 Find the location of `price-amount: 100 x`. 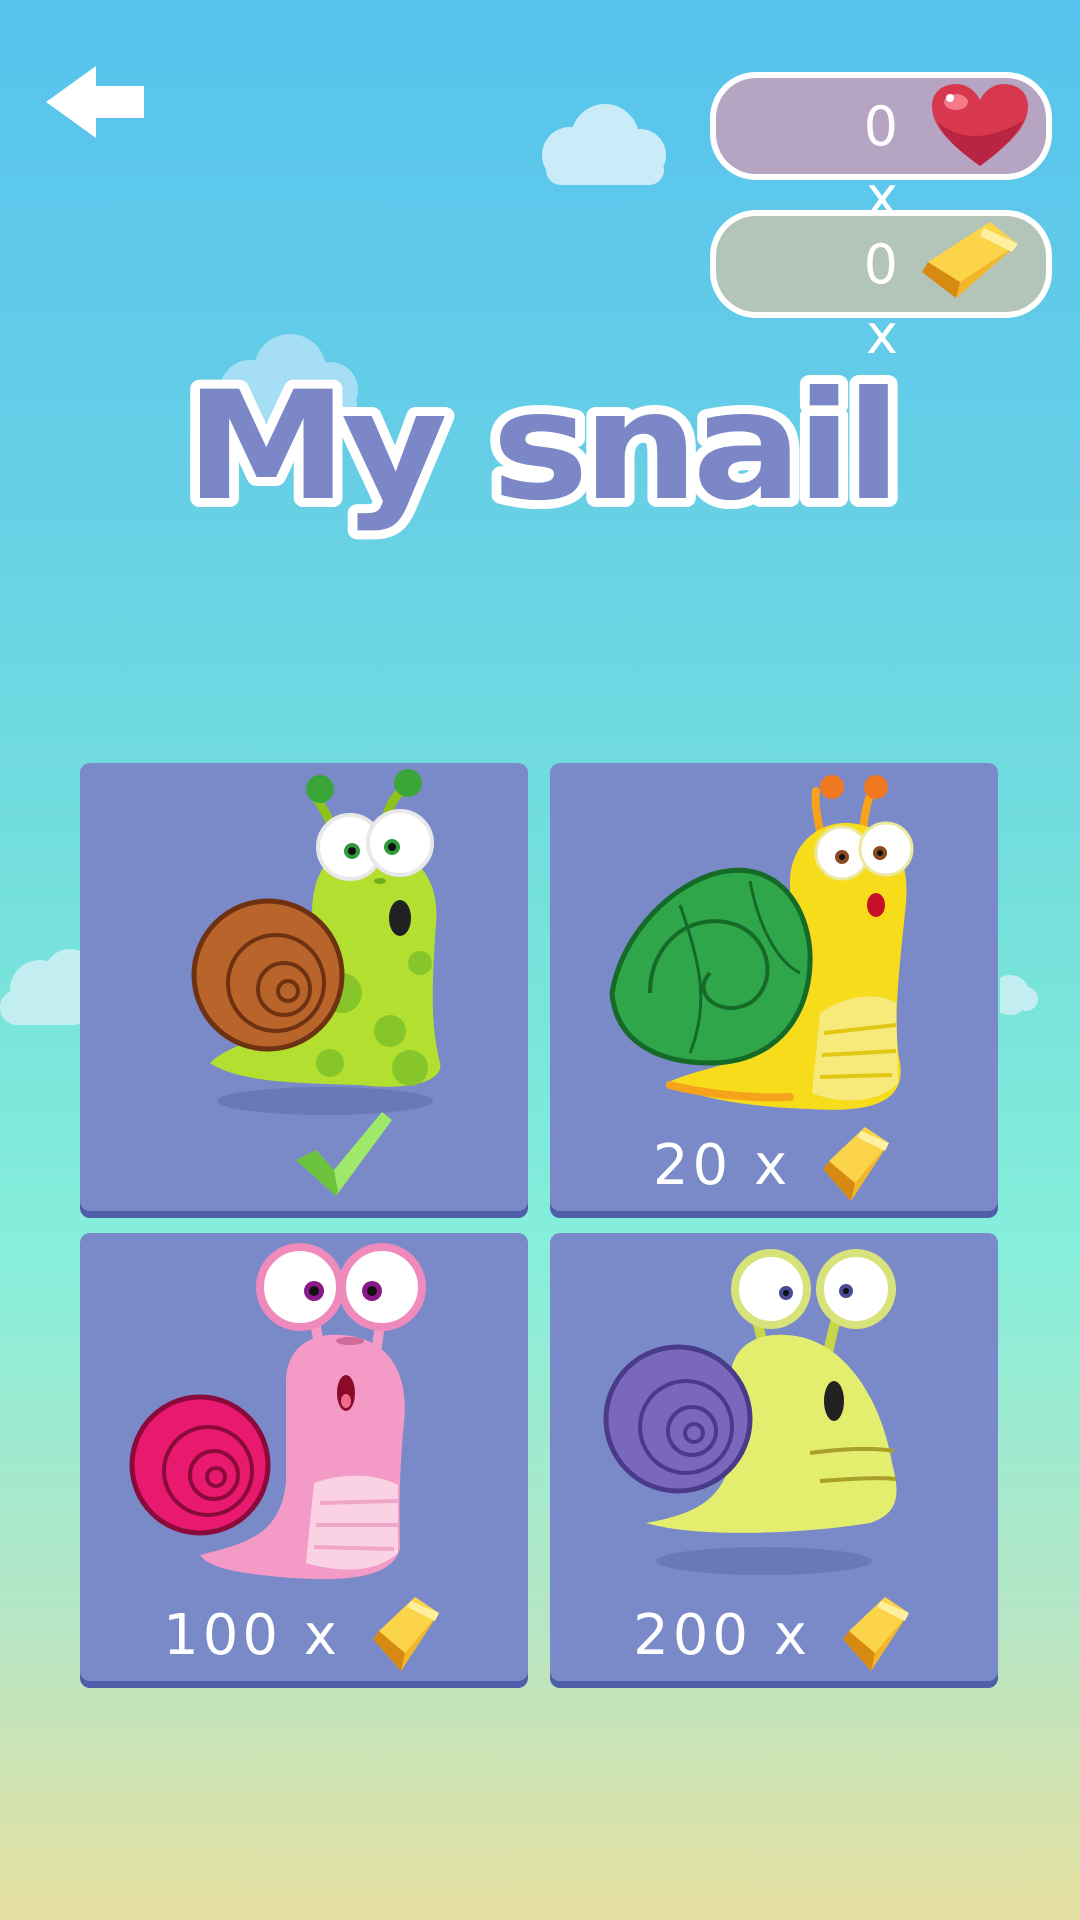

price-amount: 100 x is located at coordinates (252, 1635).